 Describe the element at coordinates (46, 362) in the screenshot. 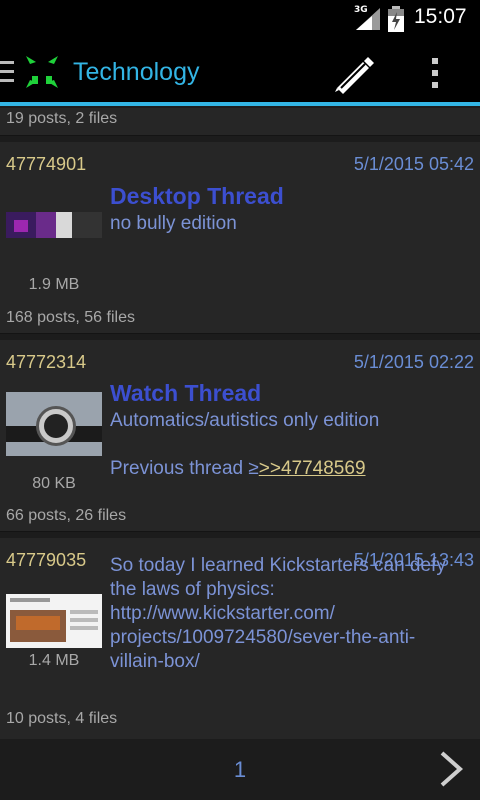

I see `post-number: 47772314` at that location.